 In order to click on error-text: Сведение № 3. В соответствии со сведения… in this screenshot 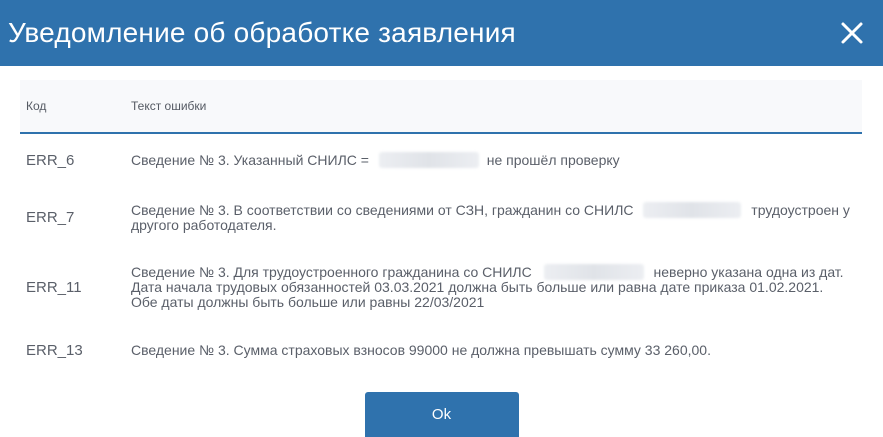, I will do `click(490, 217)`.